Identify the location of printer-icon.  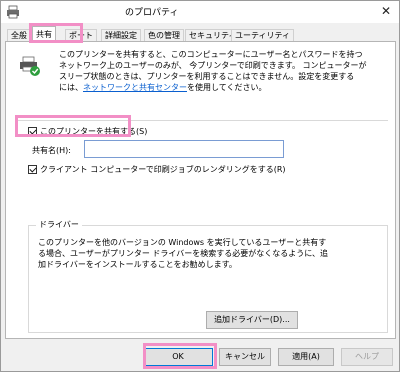
(13, 12).